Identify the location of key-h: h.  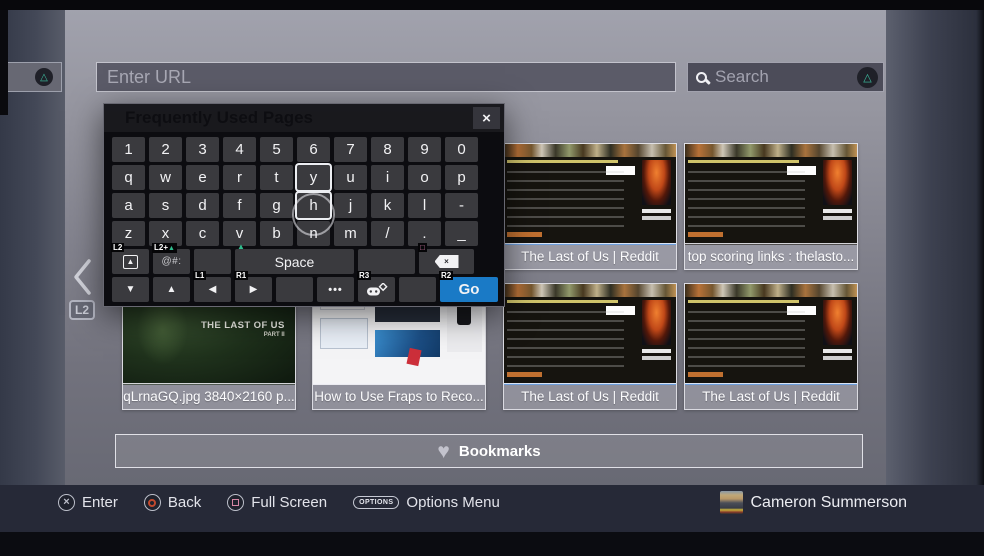
(313, 205).